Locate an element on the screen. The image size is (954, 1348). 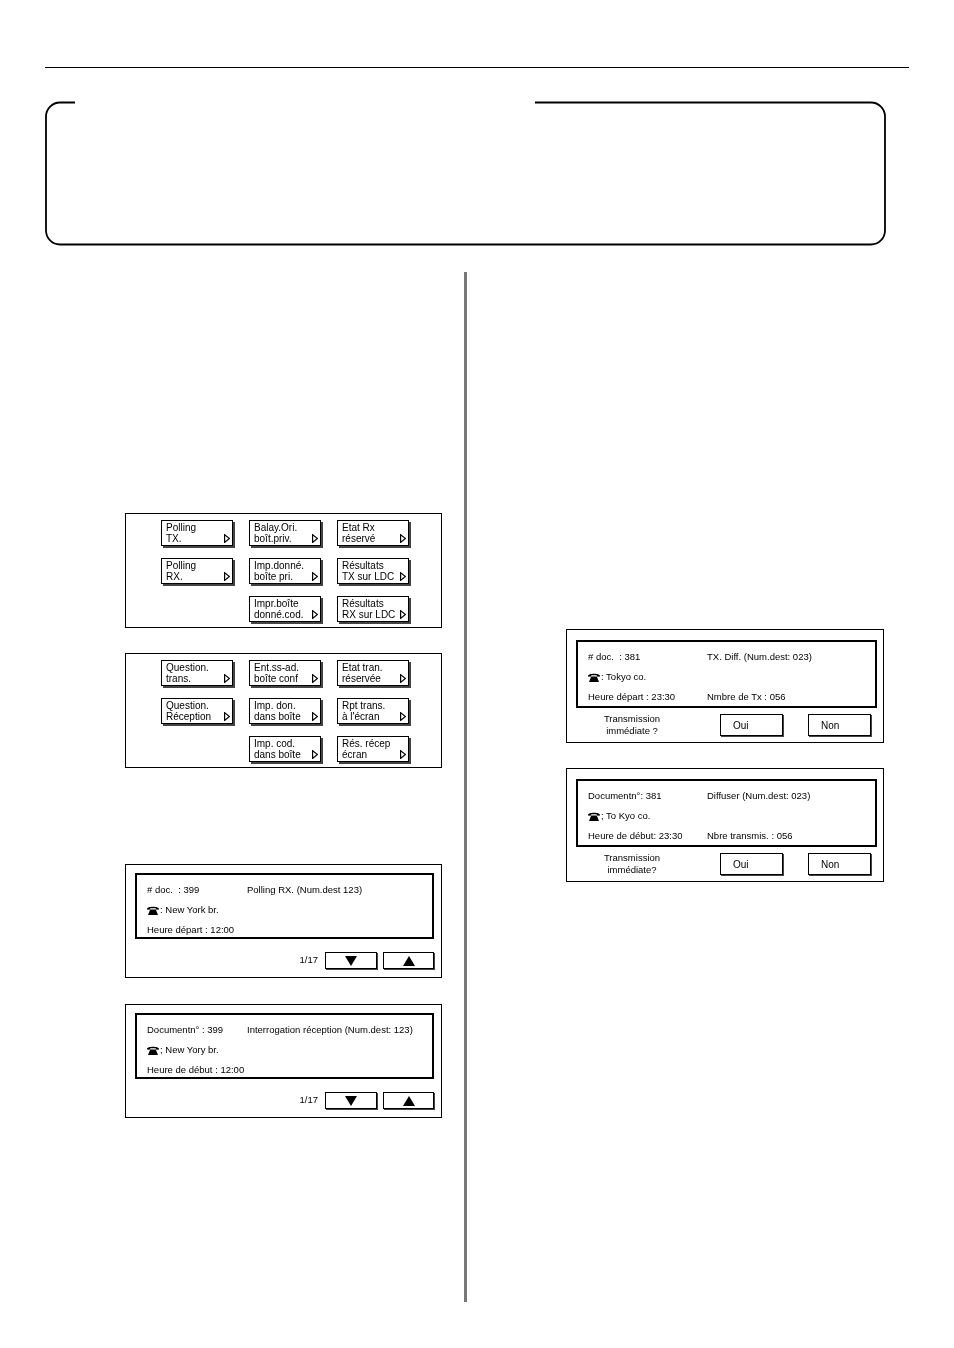
menu-button: Rés. récep écran is located at coordinates (373, 749).